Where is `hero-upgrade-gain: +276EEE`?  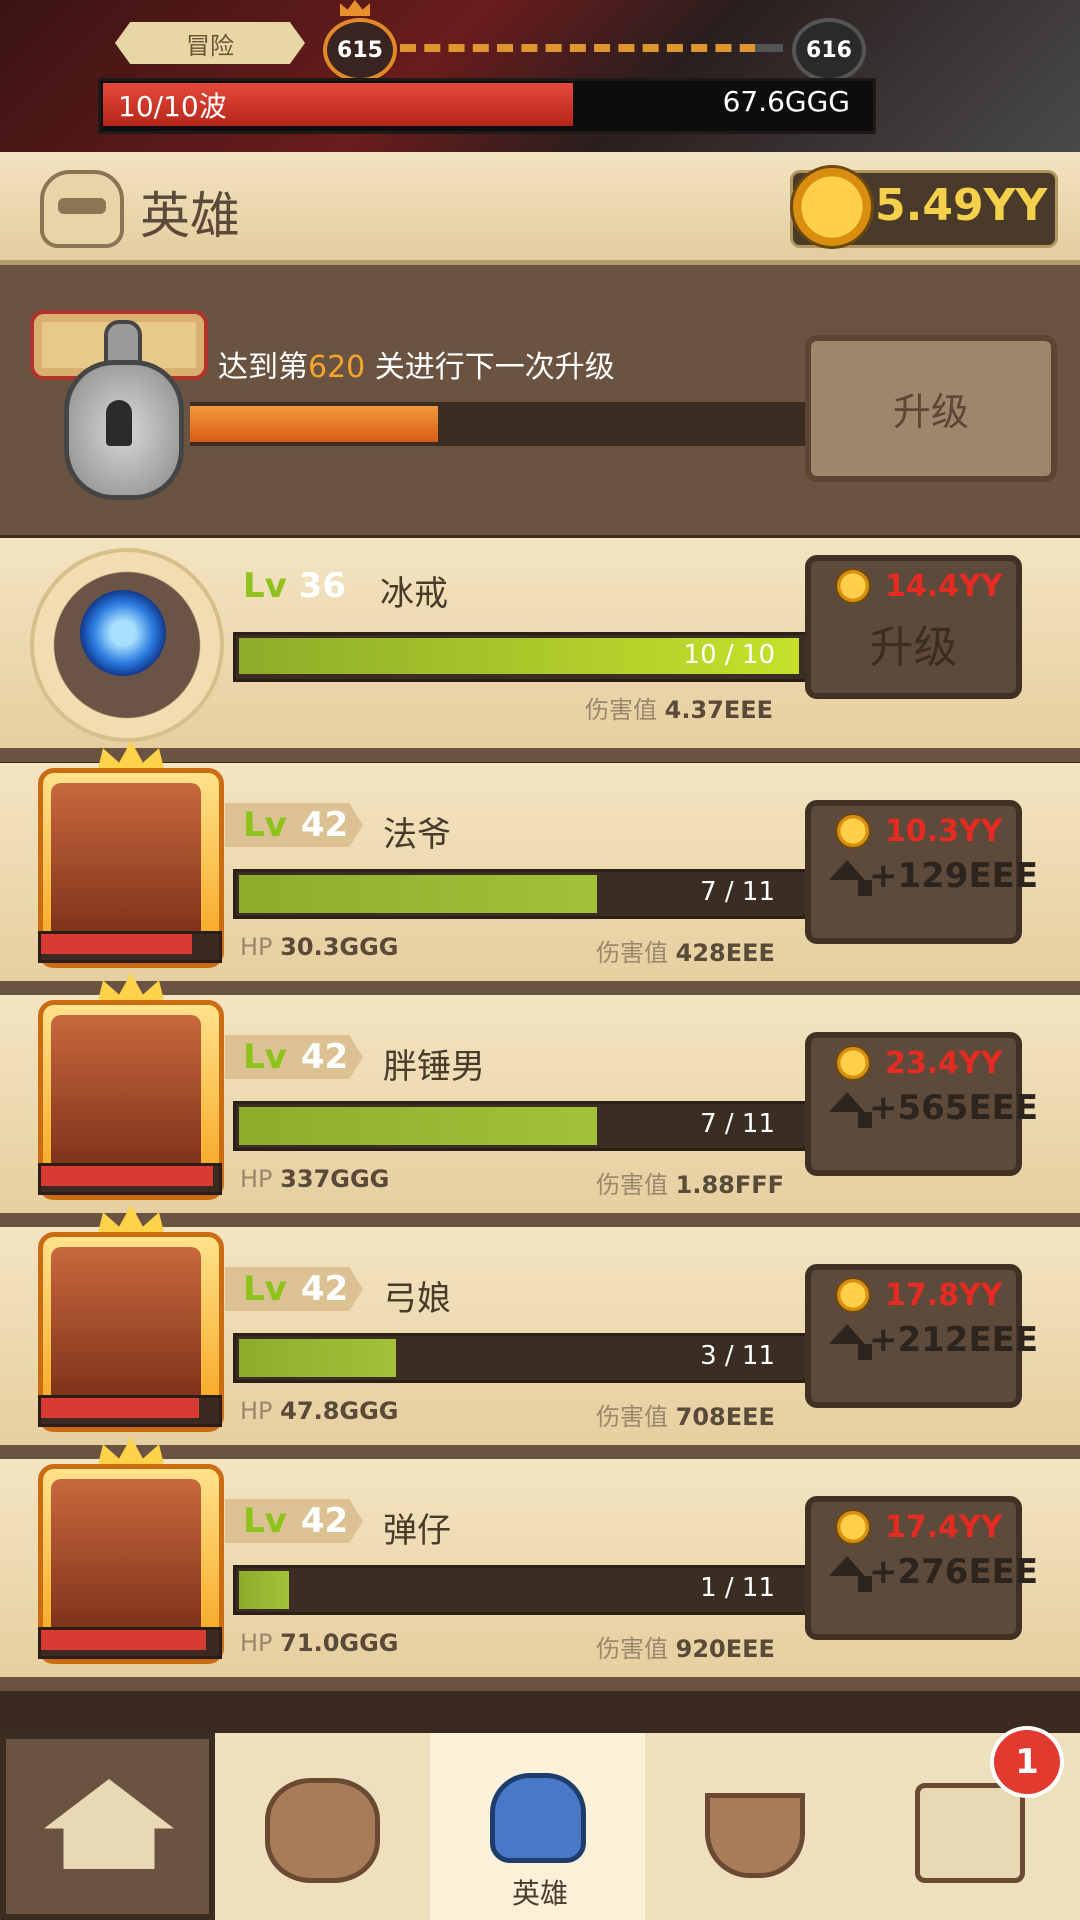
hero-upgrade-gain: +276EEE is located at coordinates (924, 1572).